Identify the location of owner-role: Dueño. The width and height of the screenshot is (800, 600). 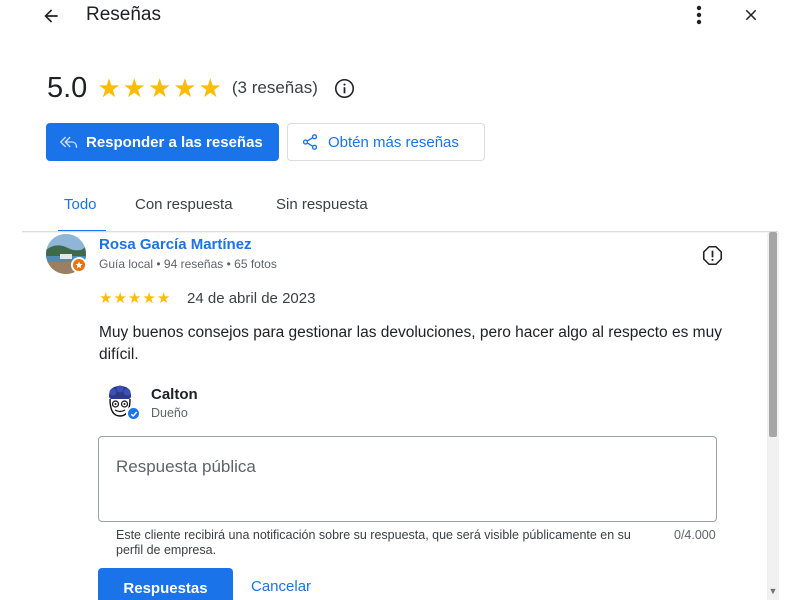
(169, 413).